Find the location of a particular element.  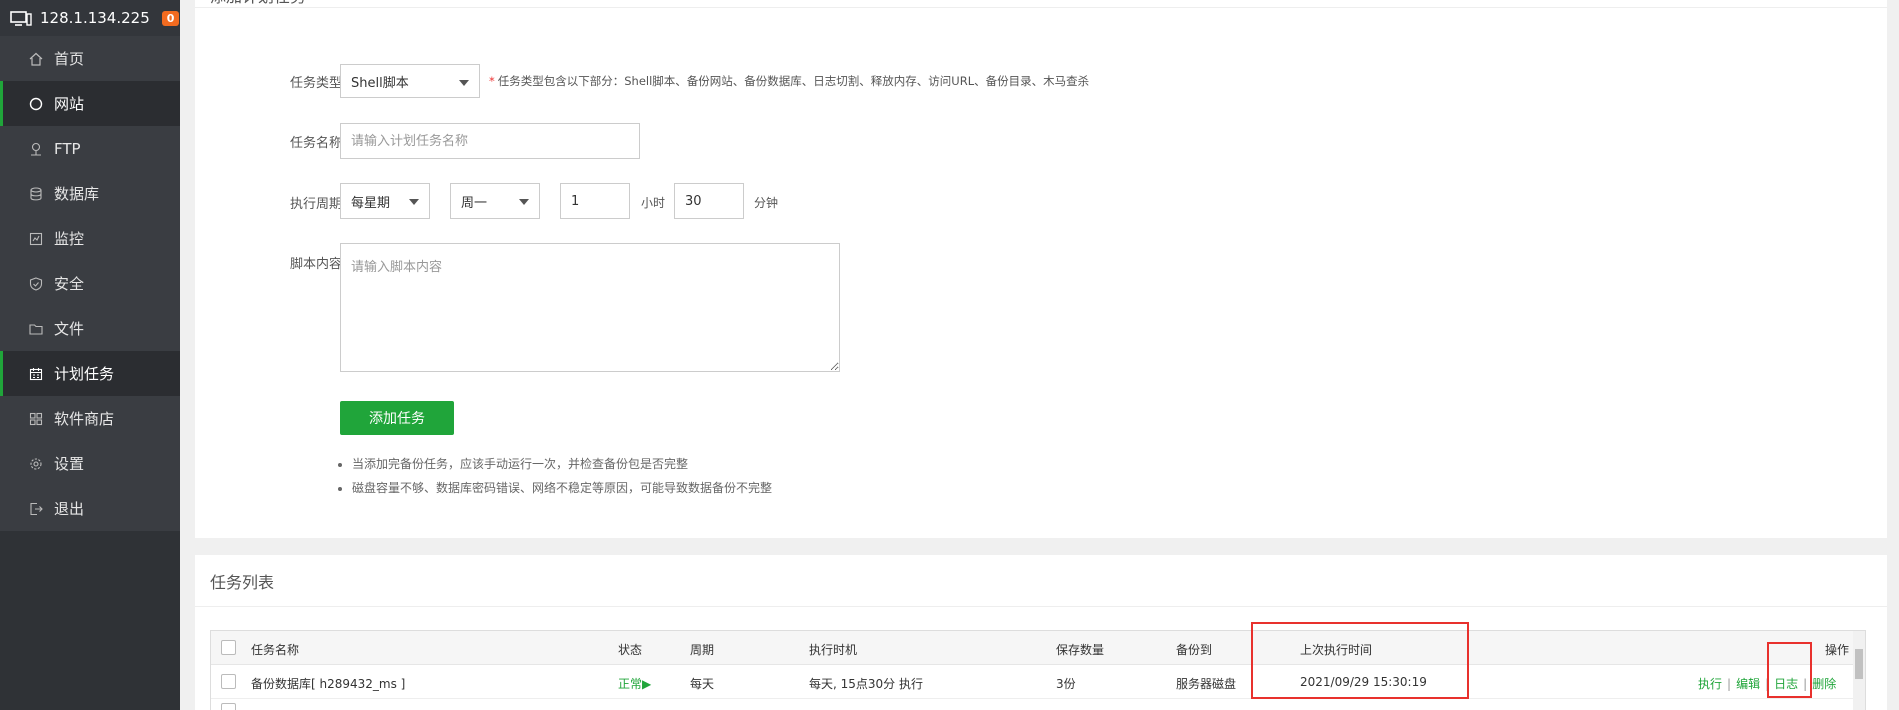

apps-icon is located at coordinates (36, 419).